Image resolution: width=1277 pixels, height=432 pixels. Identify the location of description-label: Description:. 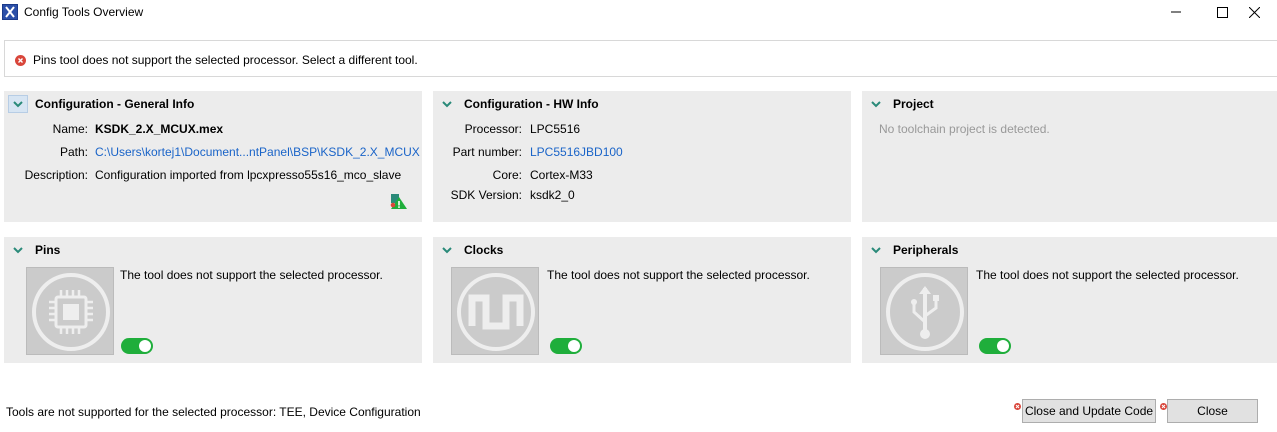
(56, 175).